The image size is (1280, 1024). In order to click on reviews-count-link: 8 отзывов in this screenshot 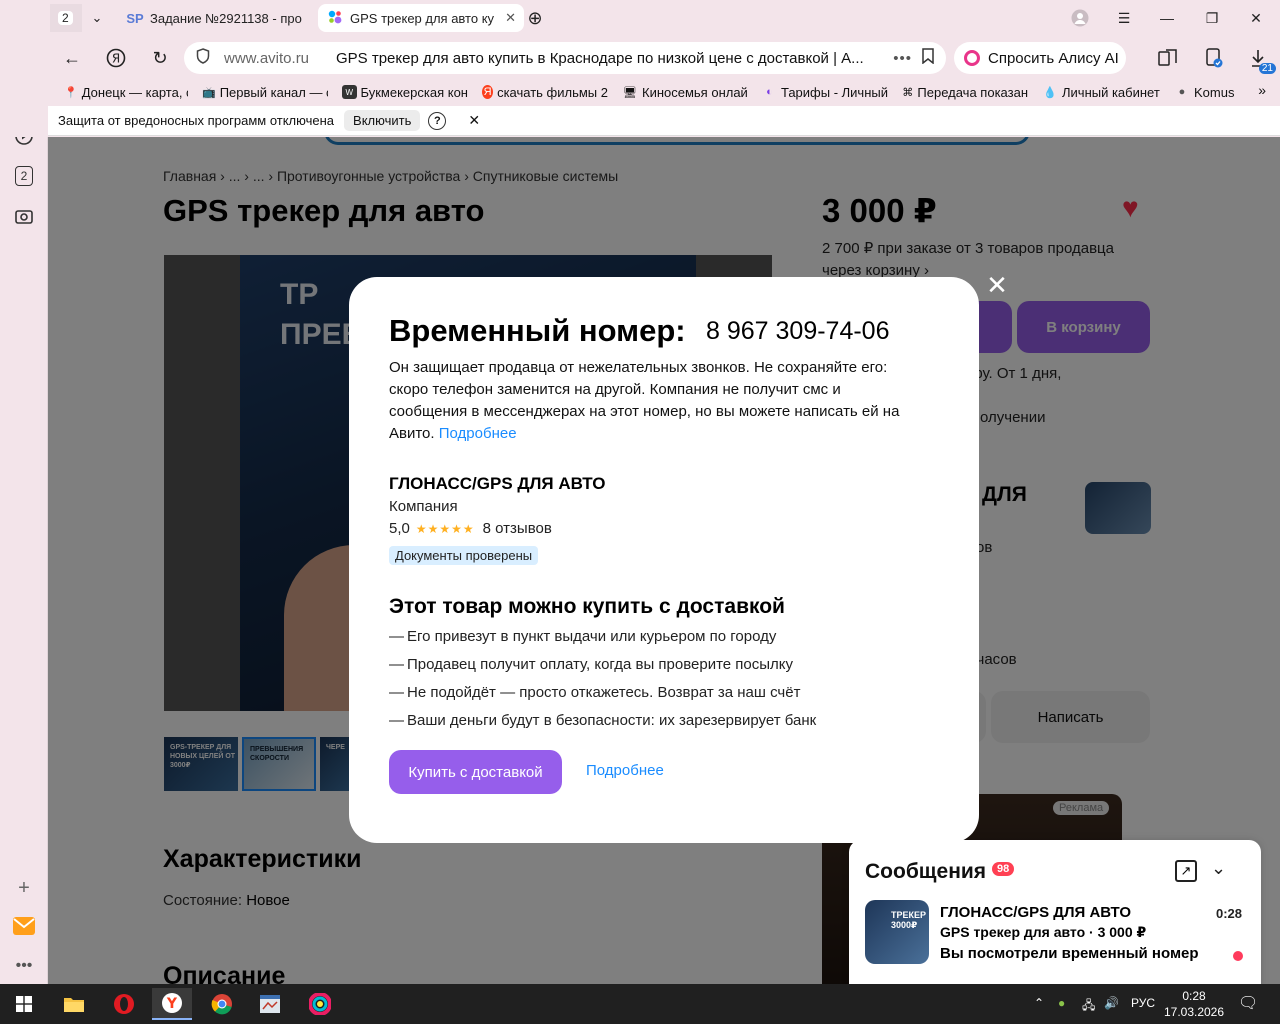, I will do `click(517, 528)`.